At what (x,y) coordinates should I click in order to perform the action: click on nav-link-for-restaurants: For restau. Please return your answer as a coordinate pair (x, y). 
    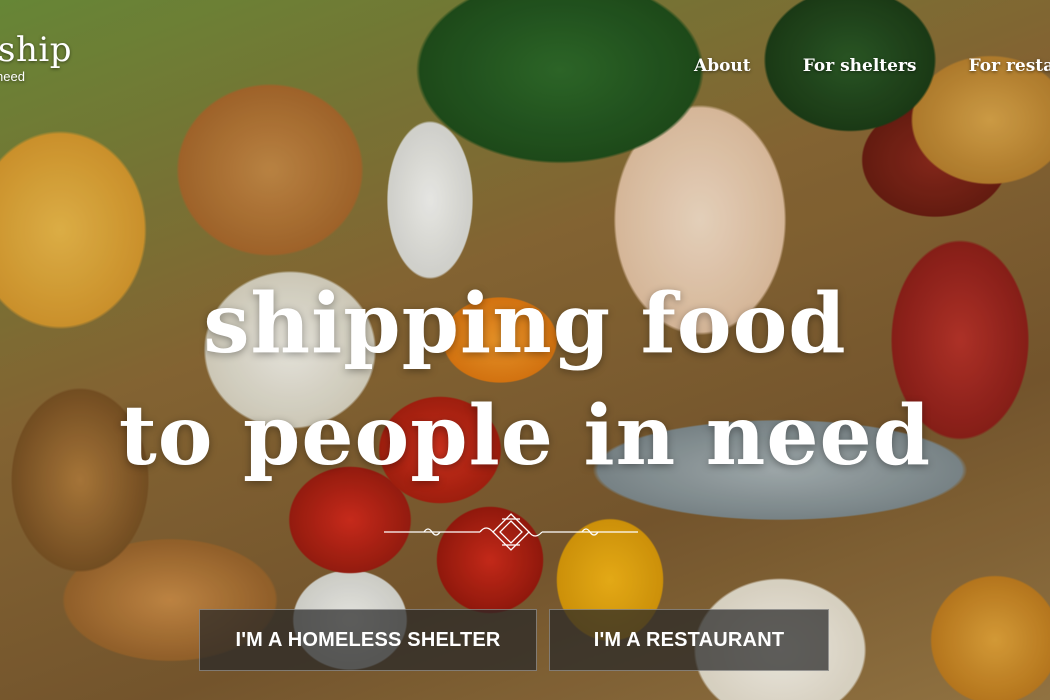
    Looking at the image, I should click on (1009, 66).